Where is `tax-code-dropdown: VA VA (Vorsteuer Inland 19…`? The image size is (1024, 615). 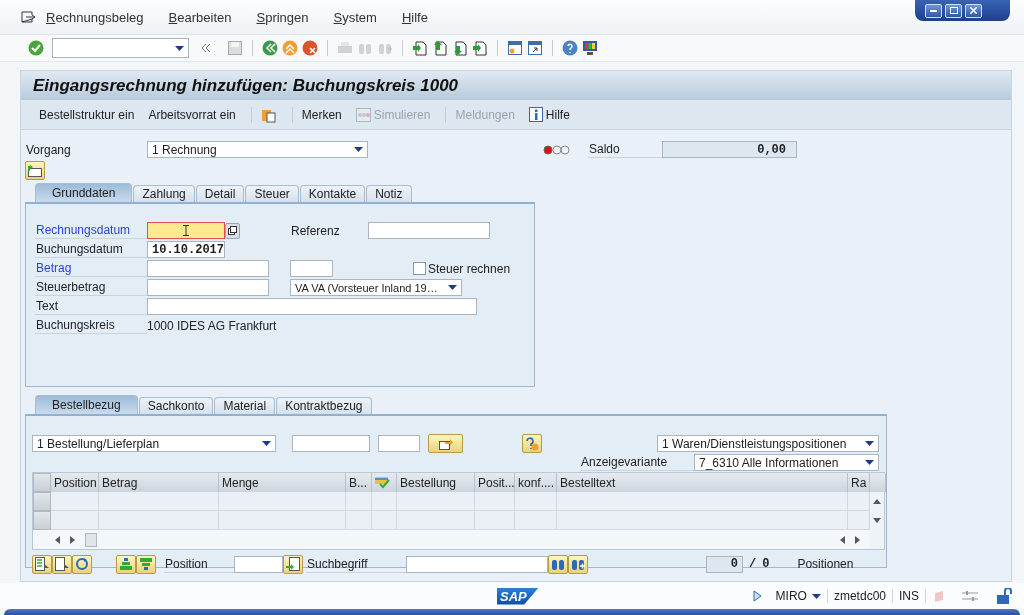 tax-code-dropdown: VA VA (Vorsteuer Inland 19… is located at coordinates (376, 287).